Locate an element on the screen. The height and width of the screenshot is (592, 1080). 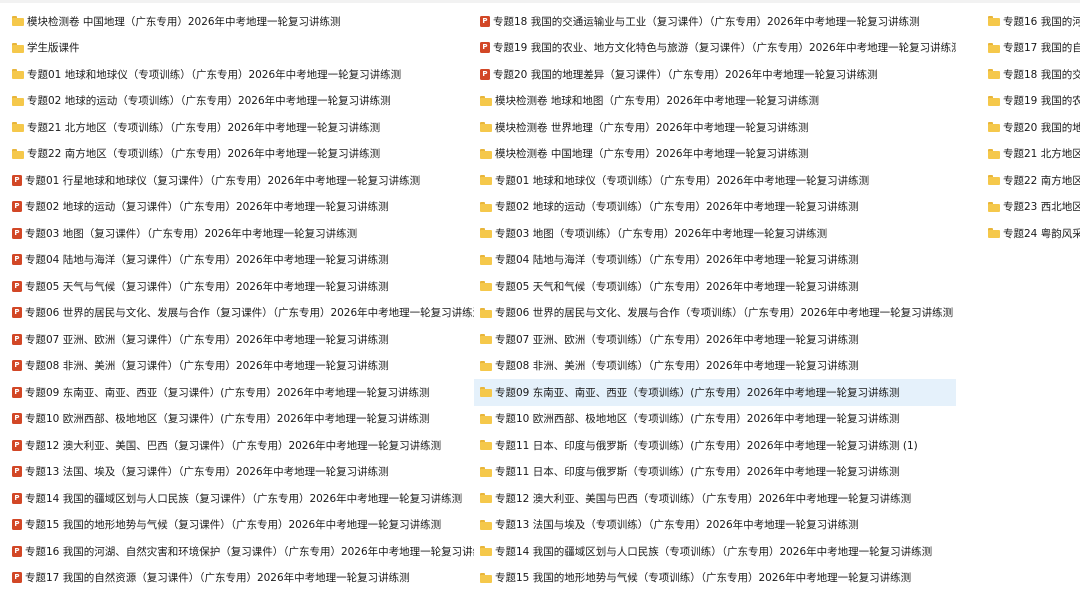
folder-item: 专题24 粤韵风采一 is located at coordinates (1031, 233).